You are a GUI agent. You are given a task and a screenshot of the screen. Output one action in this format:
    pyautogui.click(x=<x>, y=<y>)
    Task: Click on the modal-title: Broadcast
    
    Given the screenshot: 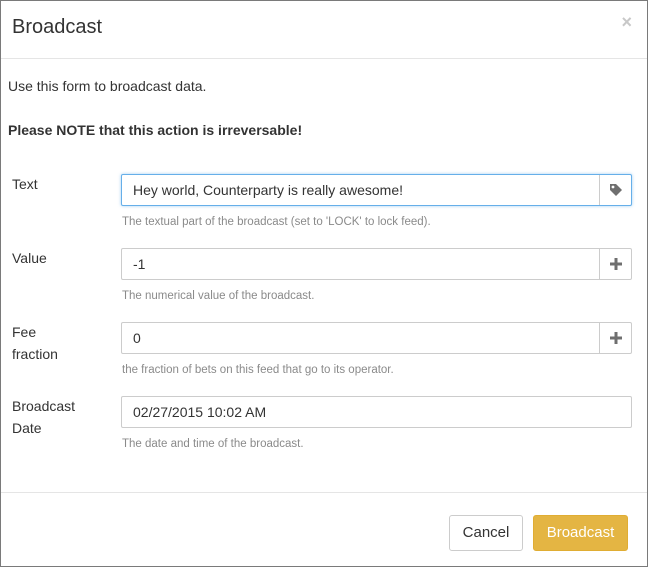 What is the action you would take?
    pyautogui.click(x=57, y=27)
    